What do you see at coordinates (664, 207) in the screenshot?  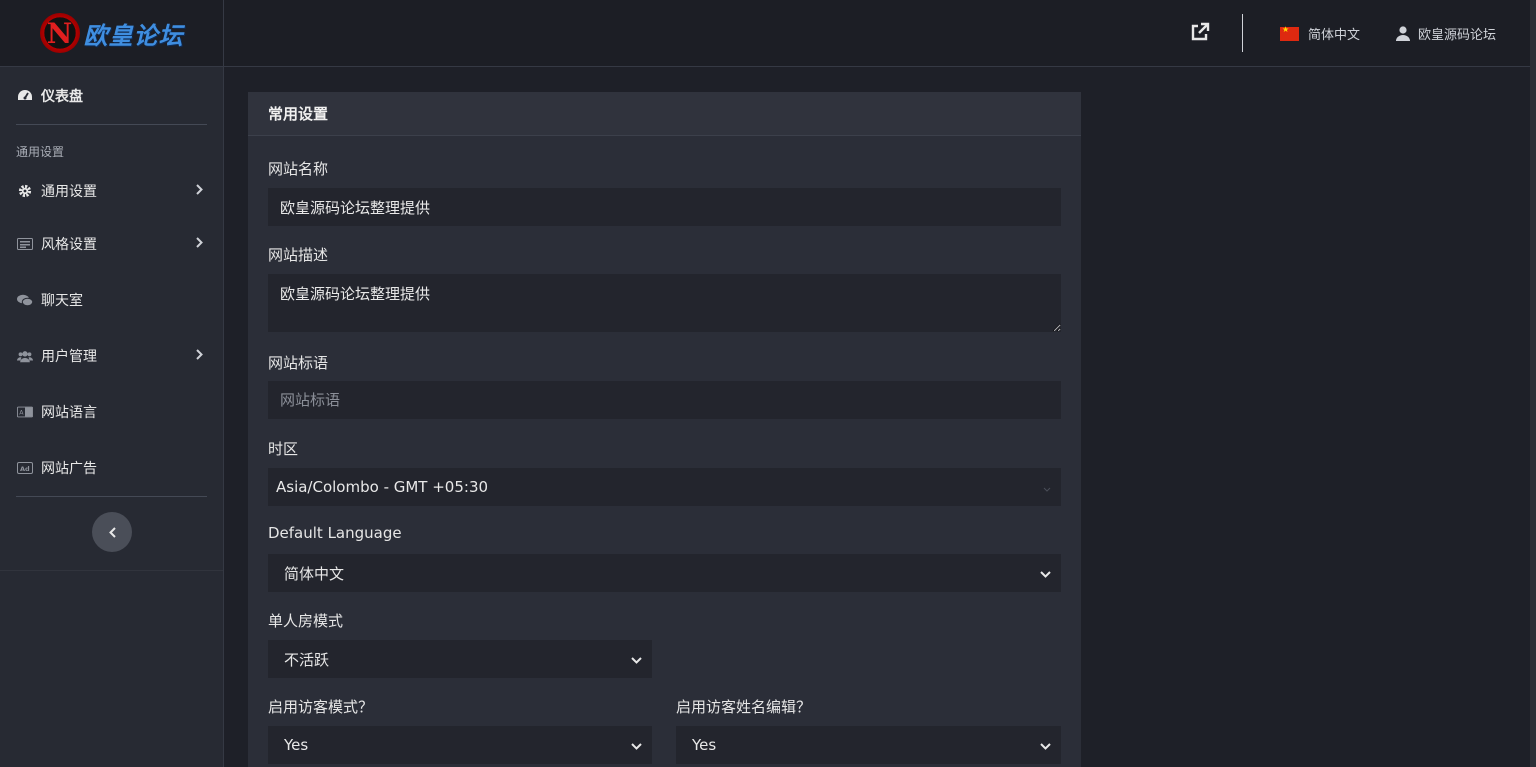 I see `site-name-input` at bounding box center [664, 207].